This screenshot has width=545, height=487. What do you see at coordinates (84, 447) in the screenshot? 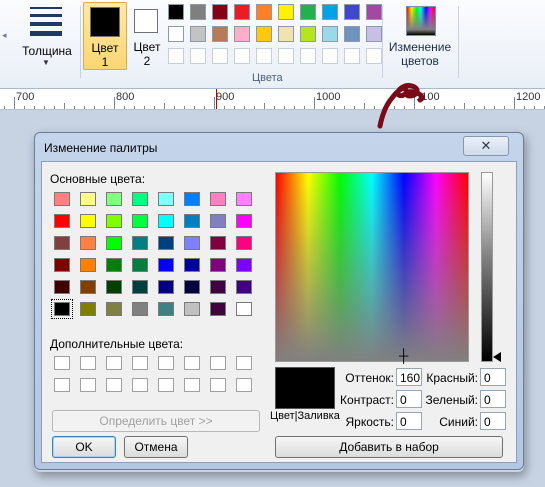
I see `ok-button: OK` at bounding box center [84, 447].